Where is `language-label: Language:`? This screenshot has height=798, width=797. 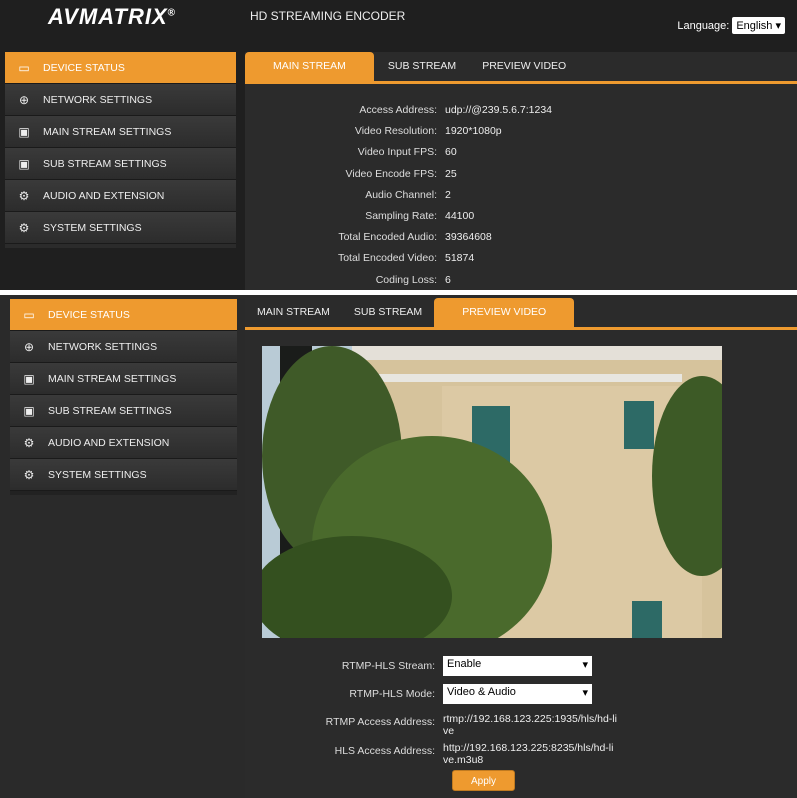 language-label: Language: is located at coordinates (703, 25).